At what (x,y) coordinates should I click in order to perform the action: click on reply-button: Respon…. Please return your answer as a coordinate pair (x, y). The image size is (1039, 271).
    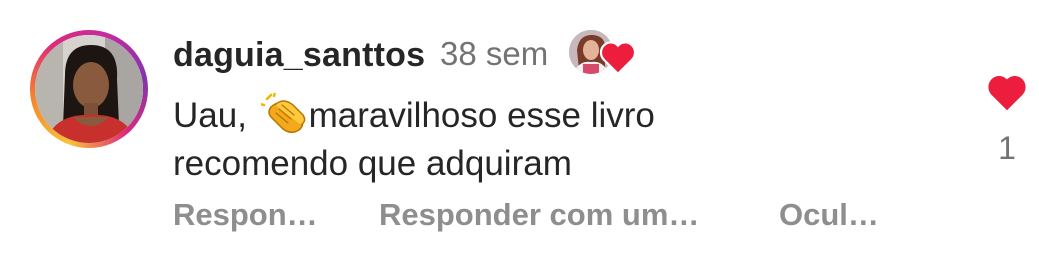
    Looking at the image, I should click on (245, 215).